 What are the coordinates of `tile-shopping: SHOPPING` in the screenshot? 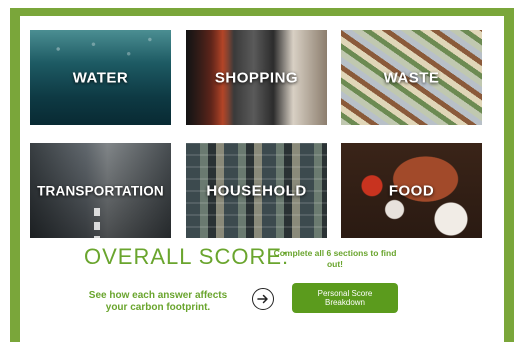 It's located at (256, 77).